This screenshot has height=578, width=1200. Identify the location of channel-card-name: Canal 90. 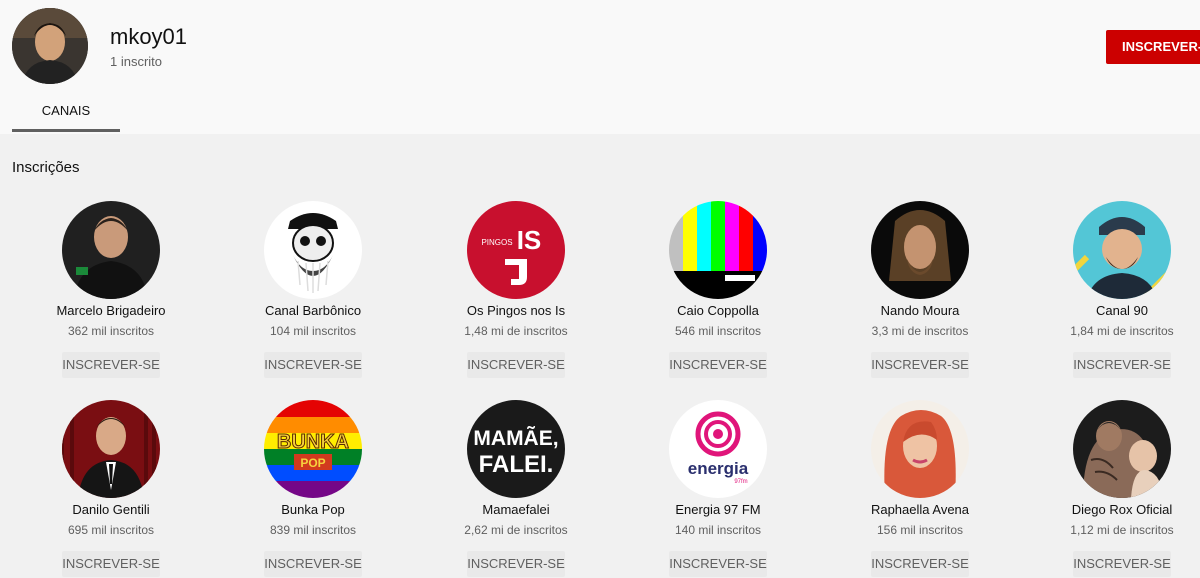
(1116, 310).